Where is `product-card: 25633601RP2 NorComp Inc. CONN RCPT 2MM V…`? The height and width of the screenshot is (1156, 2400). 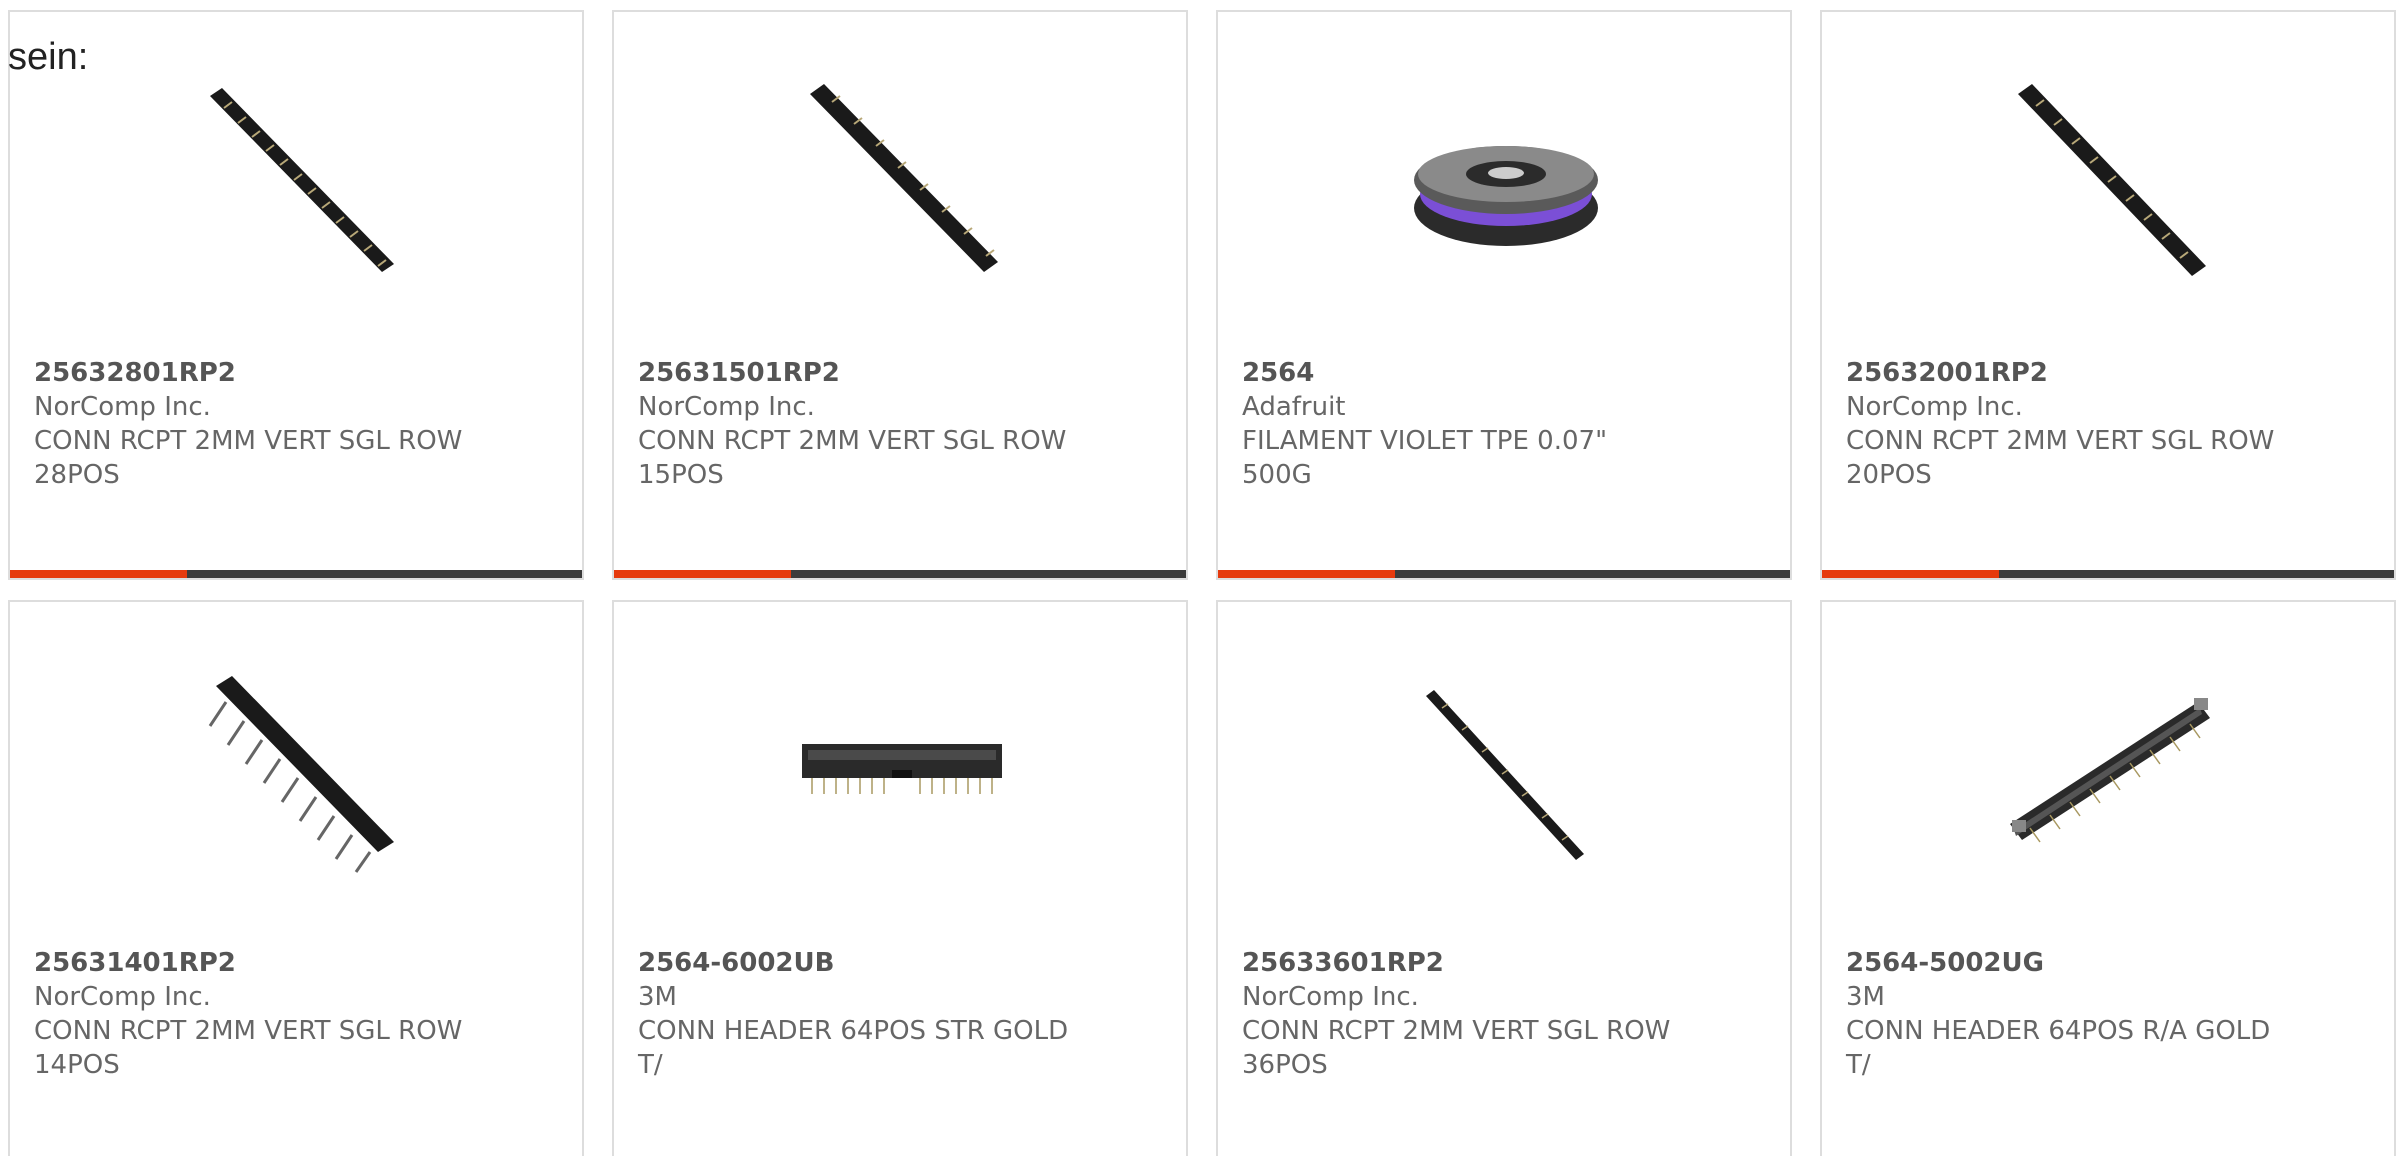
product-card: 25633601RP2 NorComp Inc. CONN RCPT 2MM V… is located at coordinates (1504, 878).